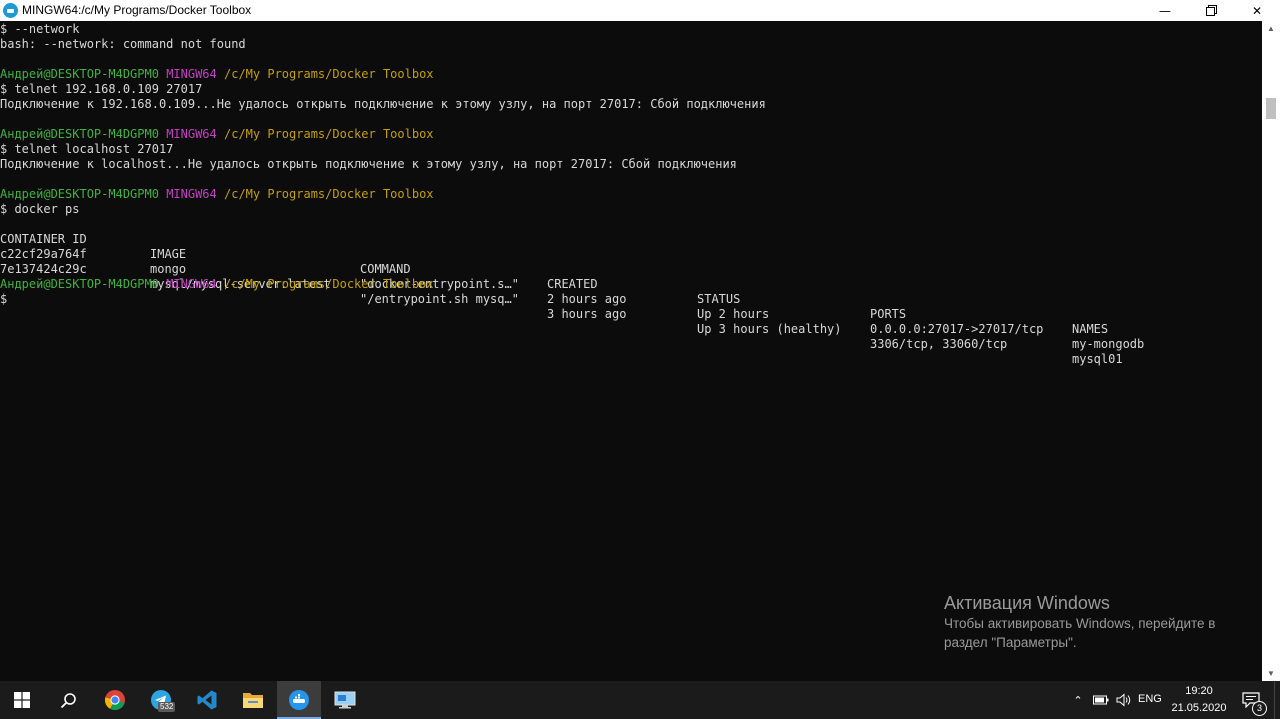  Describe the element at coordinates (40, 29) in the screenshot. I see `terminal-line: $ --network` at that location.